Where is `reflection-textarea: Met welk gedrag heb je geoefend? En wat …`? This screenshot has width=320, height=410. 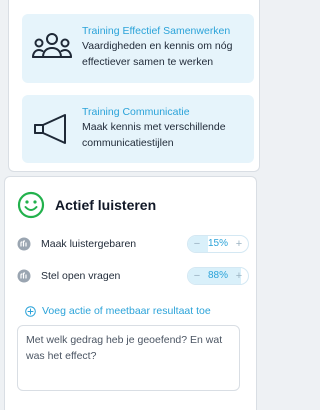 reflection-textarea: Met welk gedrag heb je geoefend? En wat … is located at coordinates (128, 358).